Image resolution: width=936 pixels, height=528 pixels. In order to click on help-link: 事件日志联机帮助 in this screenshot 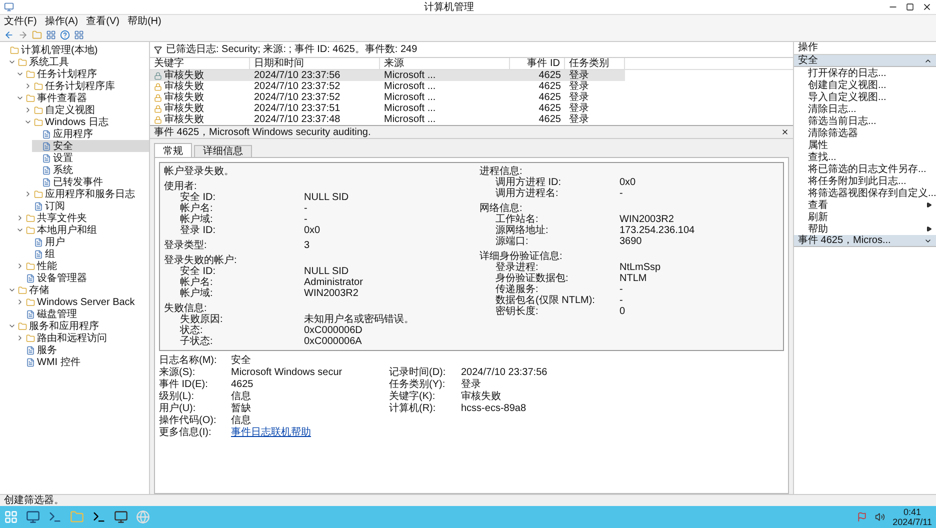, I will do `click(271, 432)`.